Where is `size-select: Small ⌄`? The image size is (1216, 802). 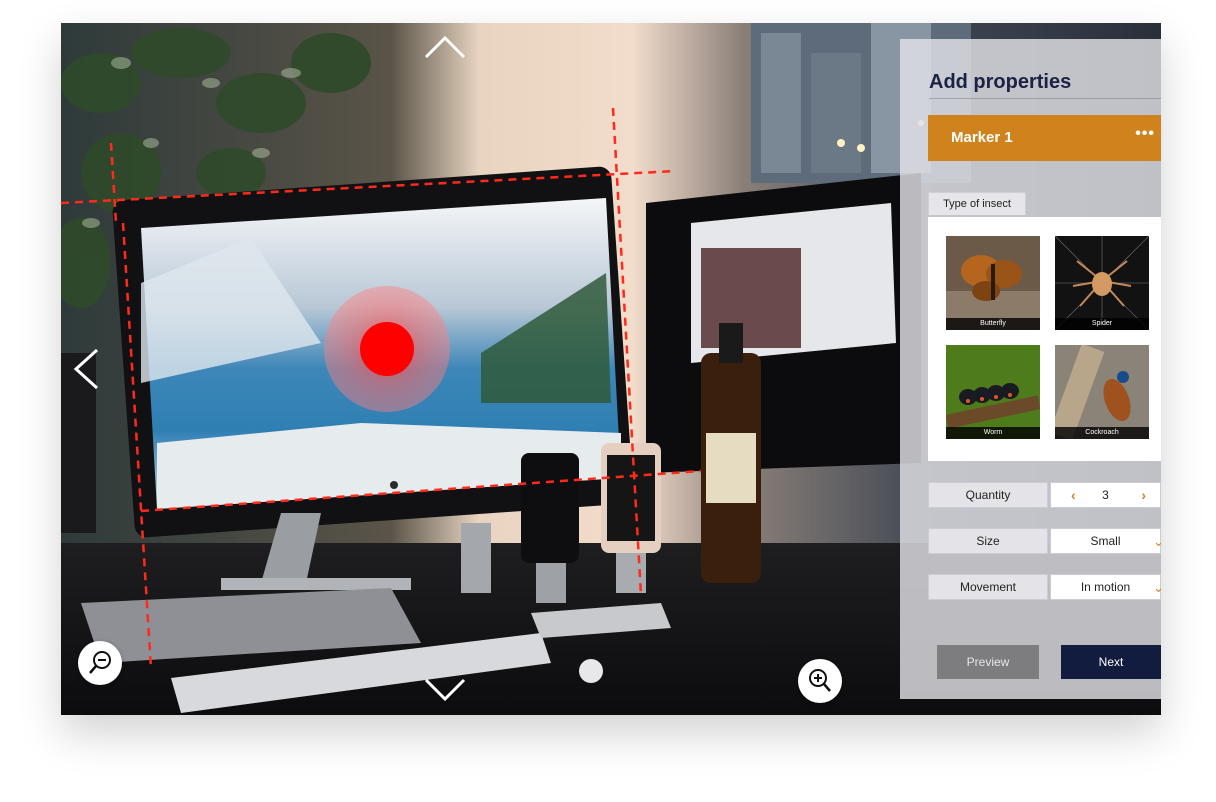 size-select: Small ⌄ is located at coordinates (1105, 541).